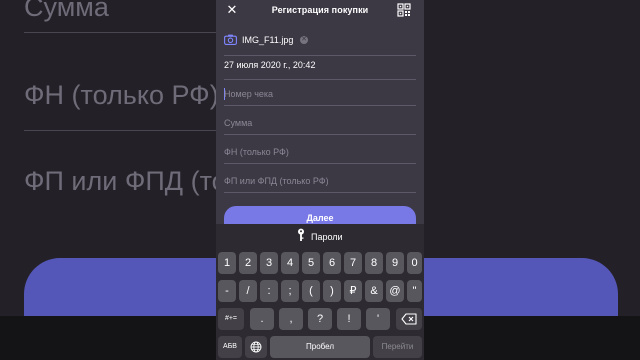  What do you see at coordinates (320, 150) in the screenshot?
I see `fn-input: ФН (только РФ)` at bounding box center [320, 150].